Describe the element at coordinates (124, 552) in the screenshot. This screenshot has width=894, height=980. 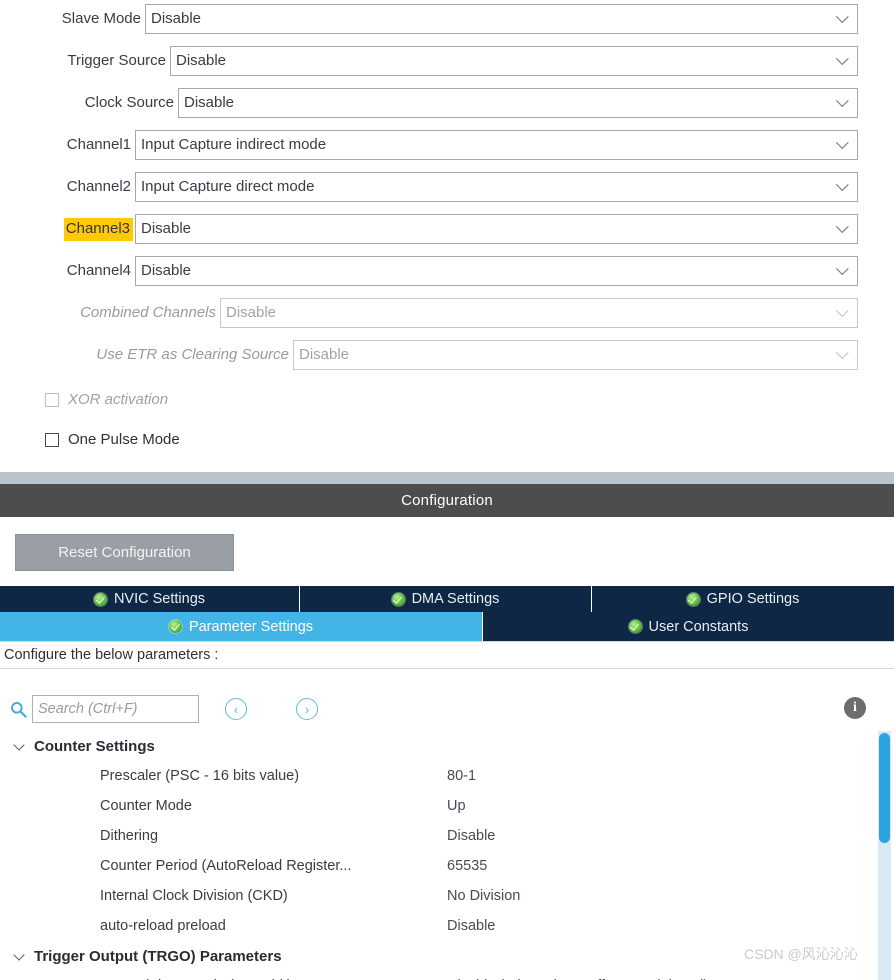
I see `reset-configuration-button: Reset Configuration` at that location.